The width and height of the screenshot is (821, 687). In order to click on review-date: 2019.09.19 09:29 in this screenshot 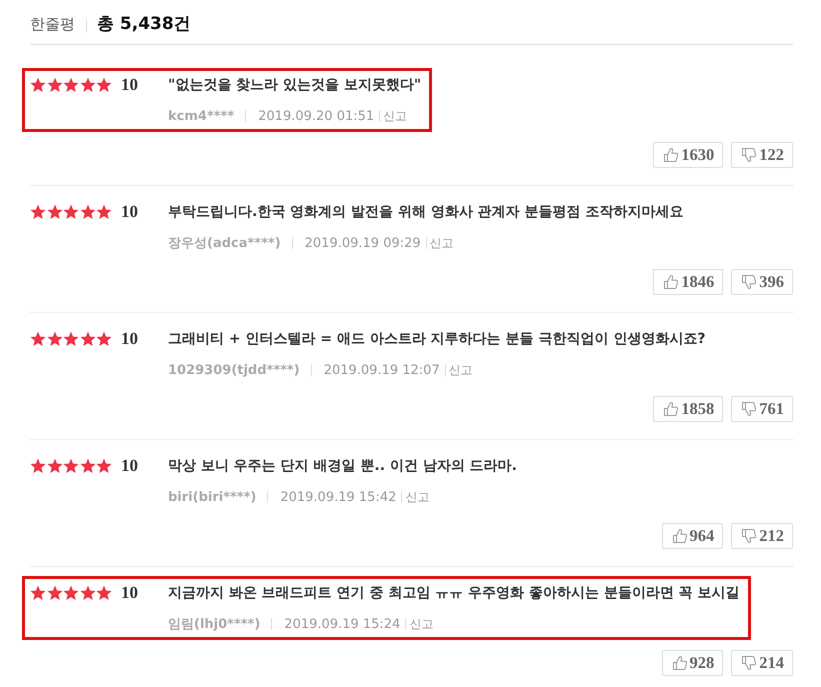, I will do `click(362, 243)`.